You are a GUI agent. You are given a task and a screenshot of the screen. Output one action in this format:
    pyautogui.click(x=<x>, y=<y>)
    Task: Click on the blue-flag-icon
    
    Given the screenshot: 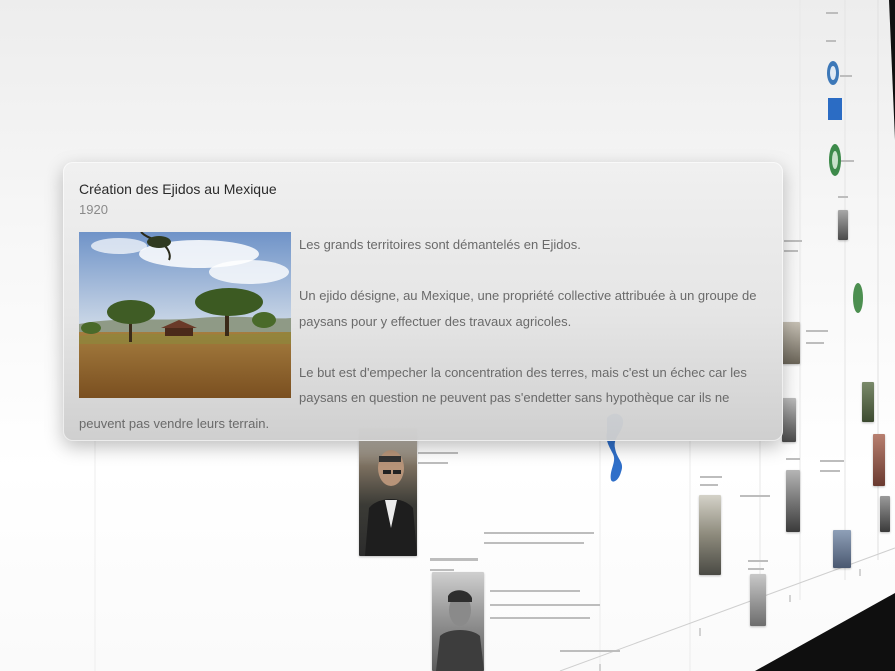 What is the action you would take?
    pyautogui.click(x=835, y=109)
    